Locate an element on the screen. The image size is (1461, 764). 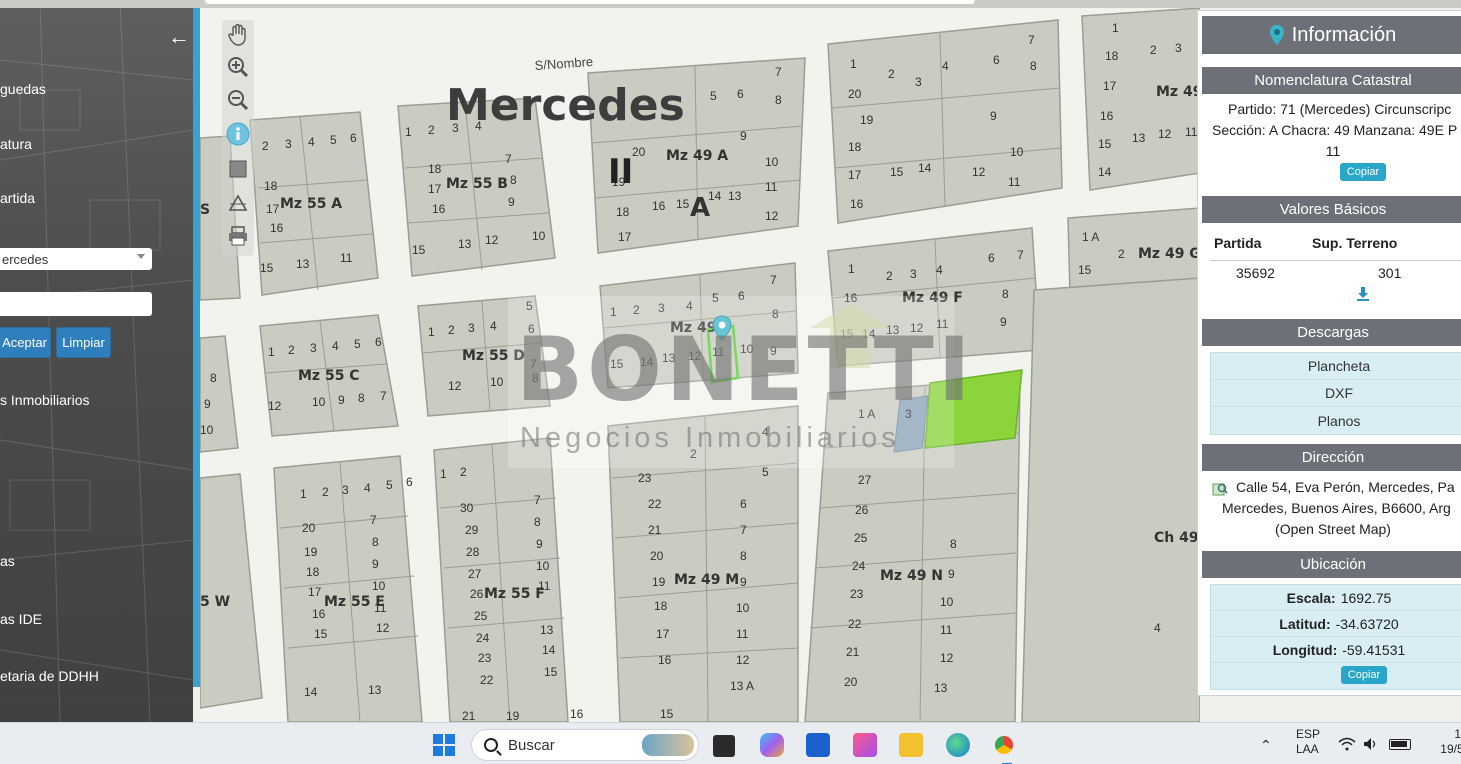
search-highlight-image is located at coordinates (668, 745).